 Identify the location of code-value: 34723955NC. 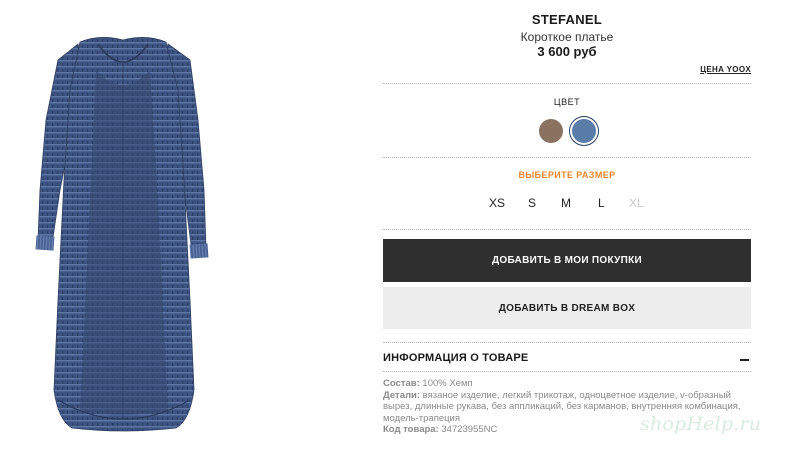
(469, 429).